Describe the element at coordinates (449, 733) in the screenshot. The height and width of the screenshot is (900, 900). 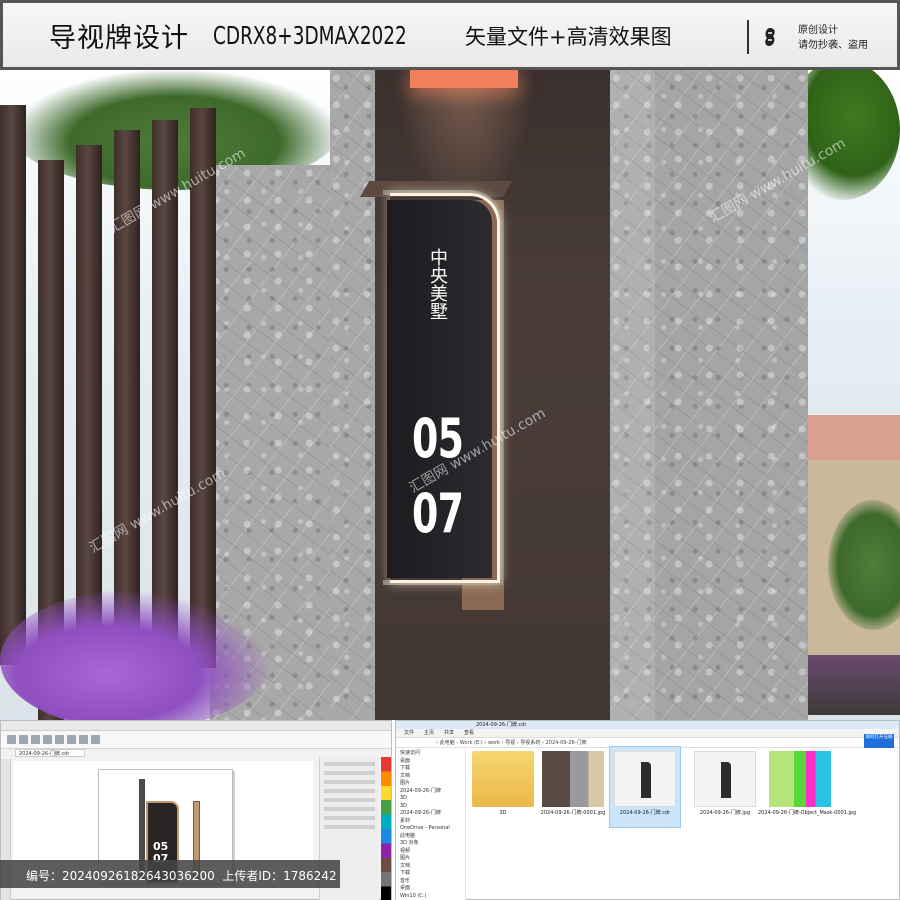
I see `ribbon-tab-share: 共享` at that location.